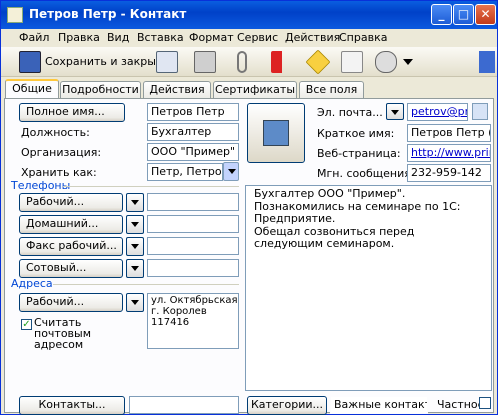  I want to click on contact-card-icon, so click(15, 15).